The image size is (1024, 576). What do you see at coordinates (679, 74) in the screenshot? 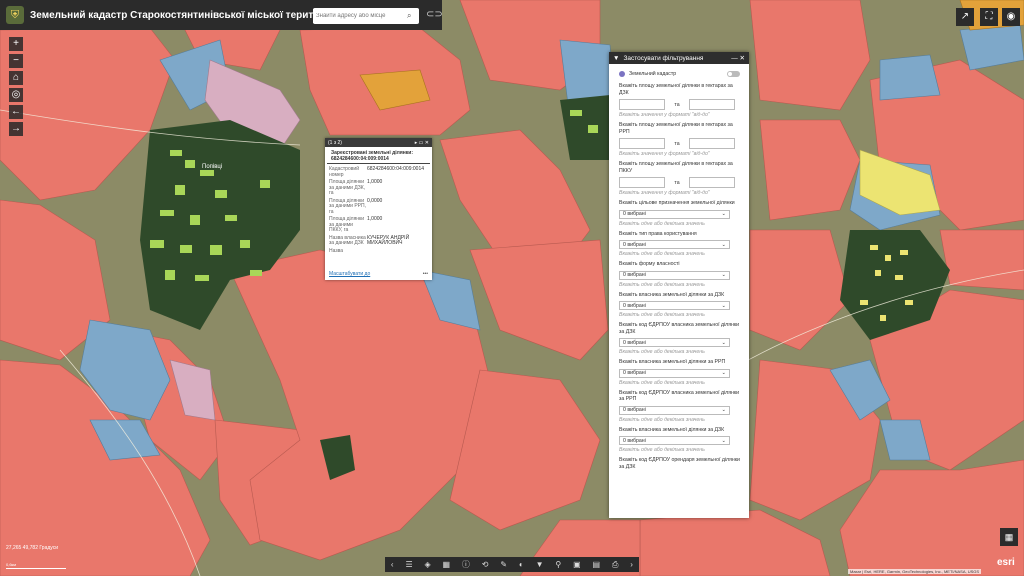
I see `layer-row: Земельний кадастр` at bounding box center [679, 74].